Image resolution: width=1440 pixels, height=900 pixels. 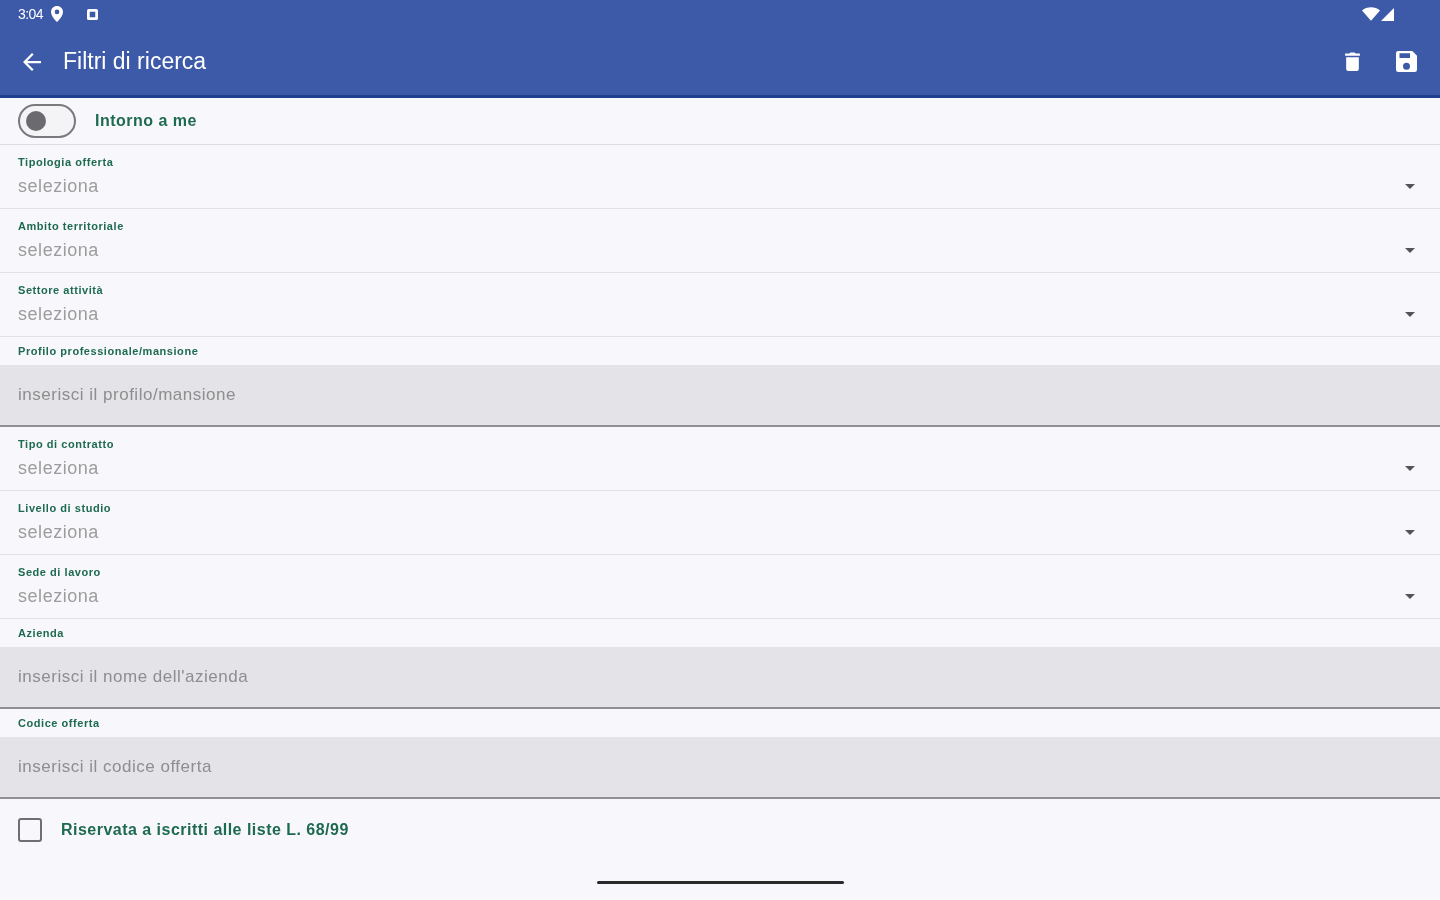 What do you see at coordinates (41, 633) in the screenshot?
I see `field-label: Azienda` at bounding box center [41, 633].